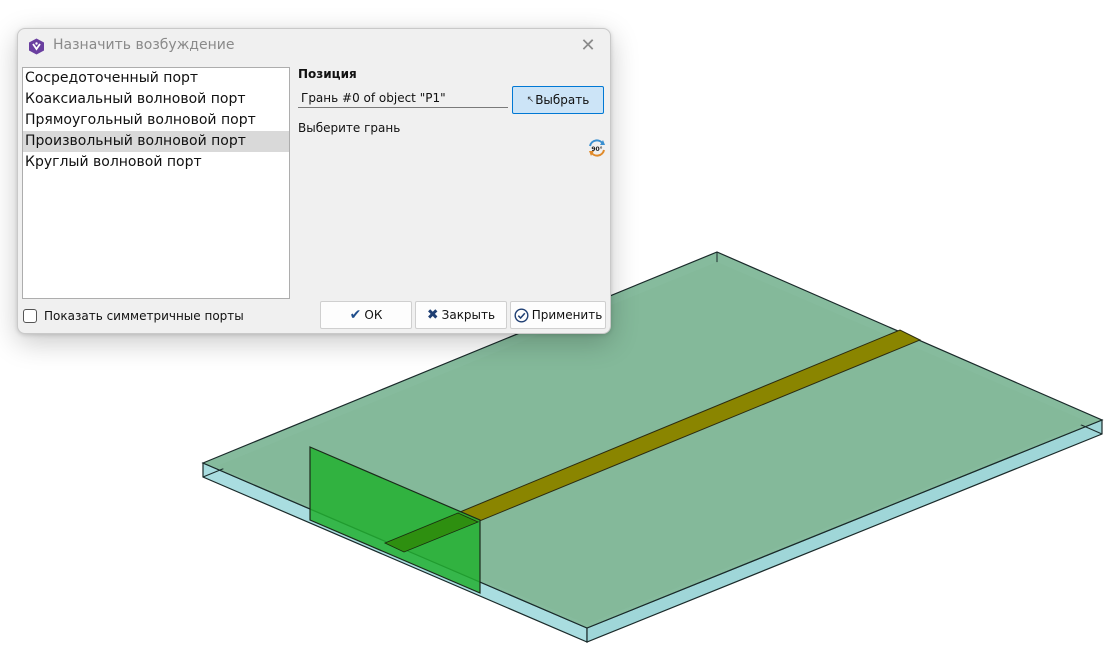 Image resolution: width=1105 pixels, height=659 pixels. Describe the element at coordinates (403, 98) in the screenshot. I see `position-face-field: Грань #0 of object "P1"` at that location.